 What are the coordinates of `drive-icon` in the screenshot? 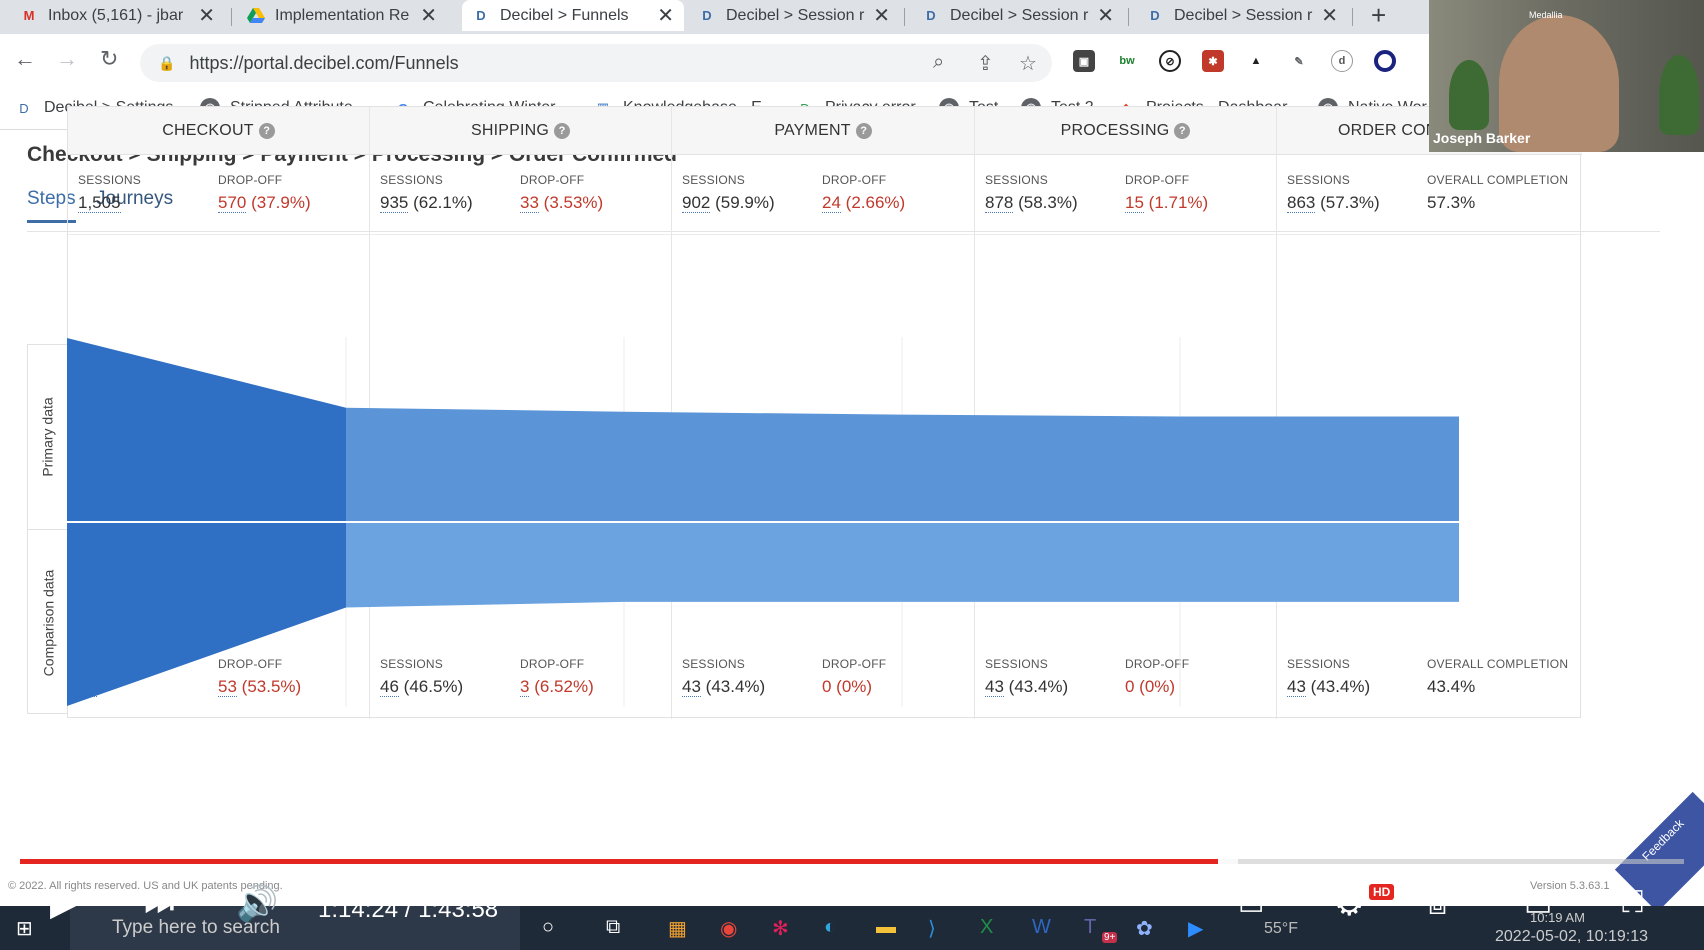 It's located at (256, 16).